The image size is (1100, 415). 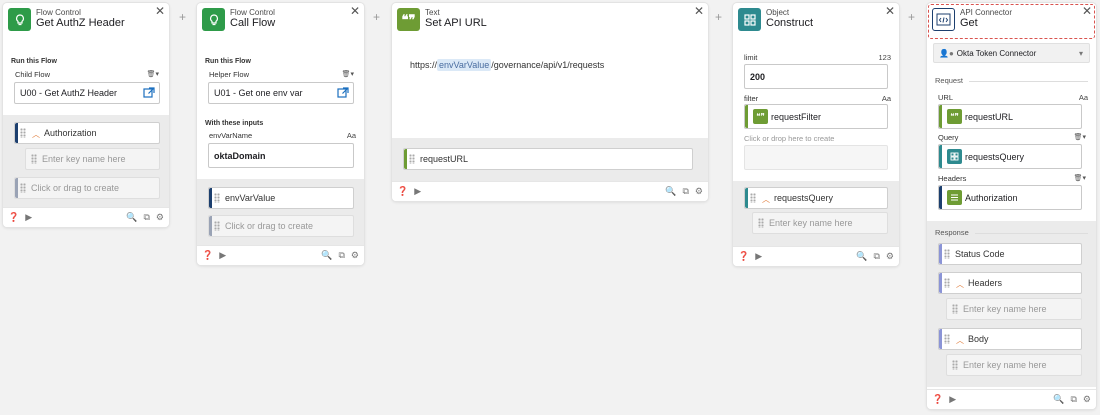 I want to click on helper-flow-select: U01 - Get one env var, so click(x=281, y=93).